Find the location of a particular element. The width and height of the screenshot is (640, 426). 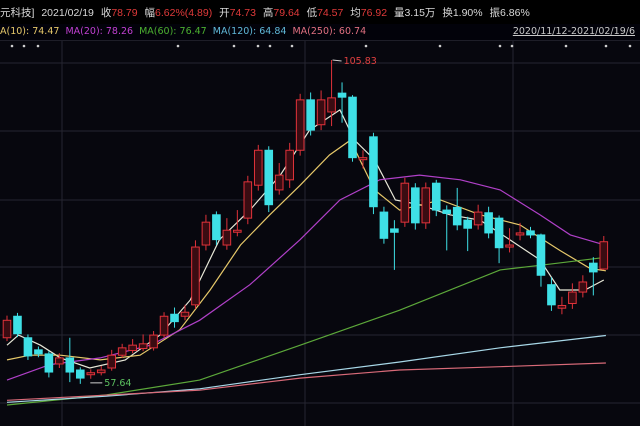

legend-ma10: A(10): 74.47 is located at coordinates (30, 31).